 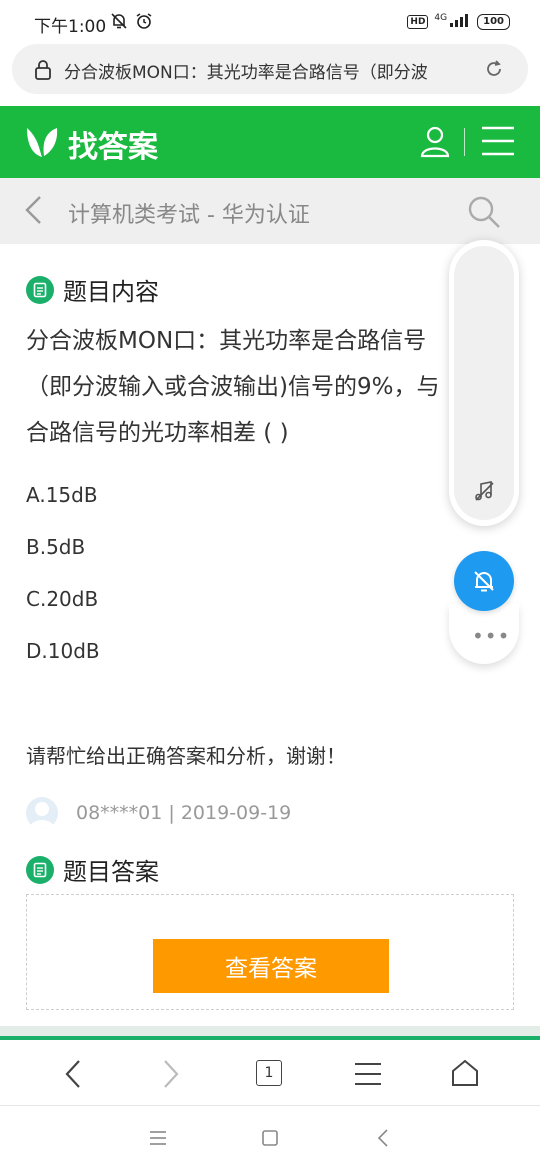 What do you see at coordinates (418, 21) in the screenshot?
I see `hd-badge: HD` at bounding box center [418, 21].